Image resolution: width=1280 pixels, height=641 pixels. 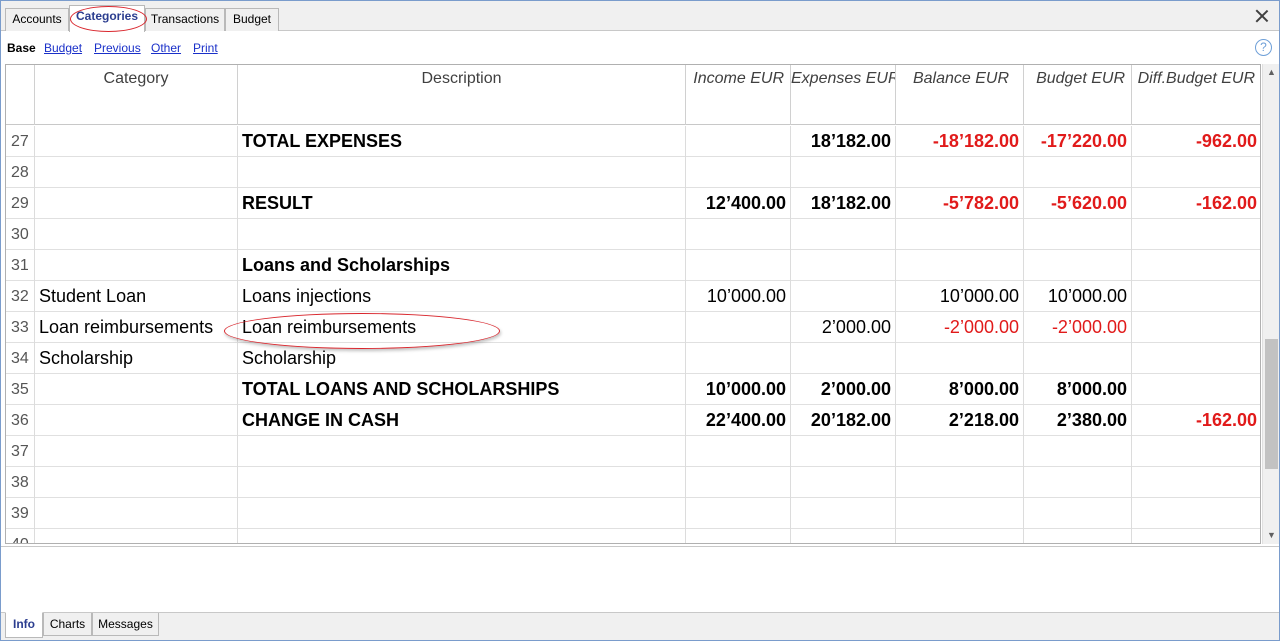 What do you see at coordinates (1078, 95) in the screenshot?
I see `header-budget: Budget EUR` at bounding box center [1078, 95].